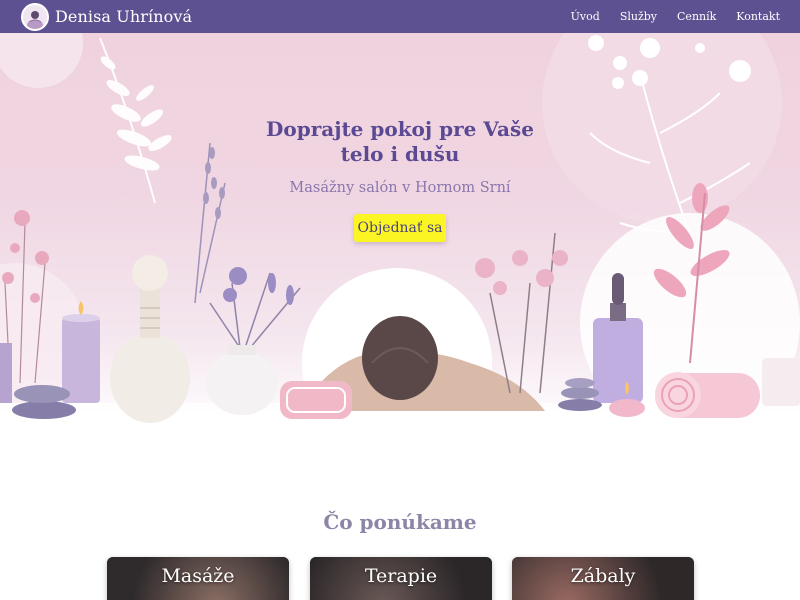  What do you see at coordinates (696, 16) in the screenshot?
I see `nav-link-cennik: Cenník` at bounding box center [696, 16].